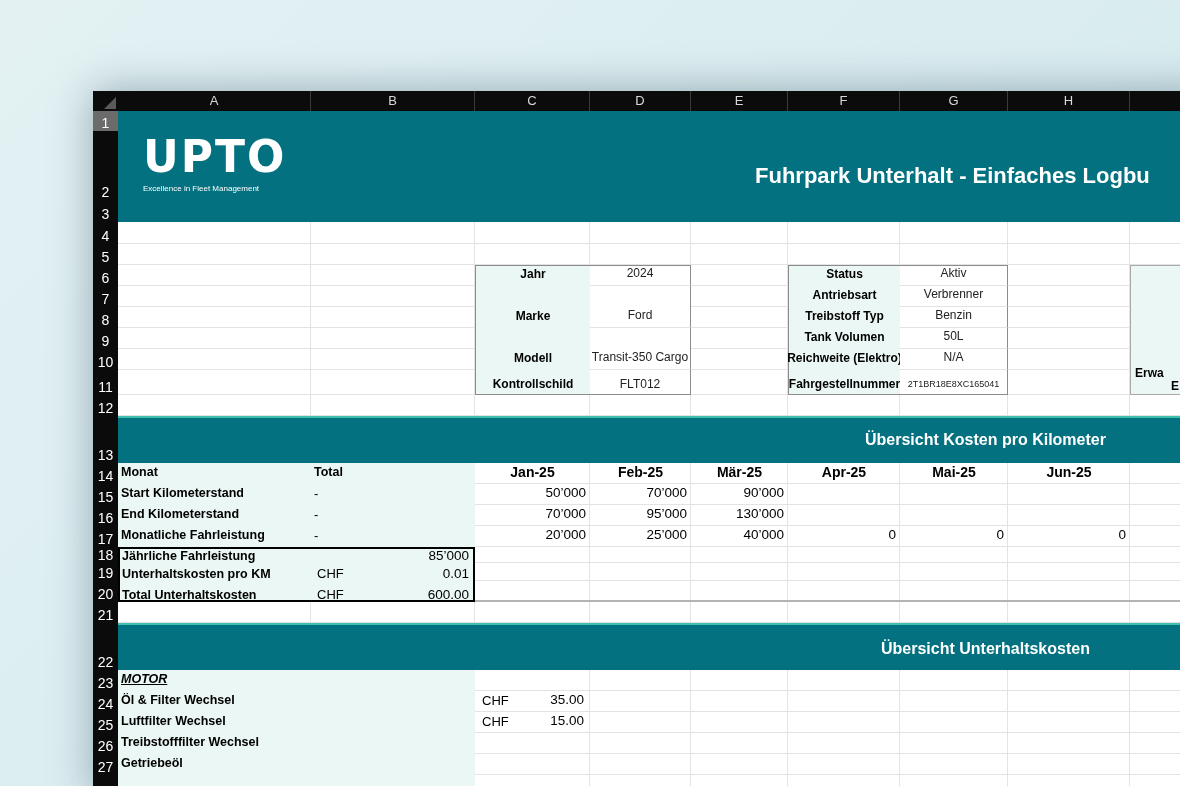 This screenshot has width=1180, height=786. What do you see at coordinates (844, 359) in the screenshot?
I see `field-label: Reichweite (Elektro)` at bounding box center [844, 359].